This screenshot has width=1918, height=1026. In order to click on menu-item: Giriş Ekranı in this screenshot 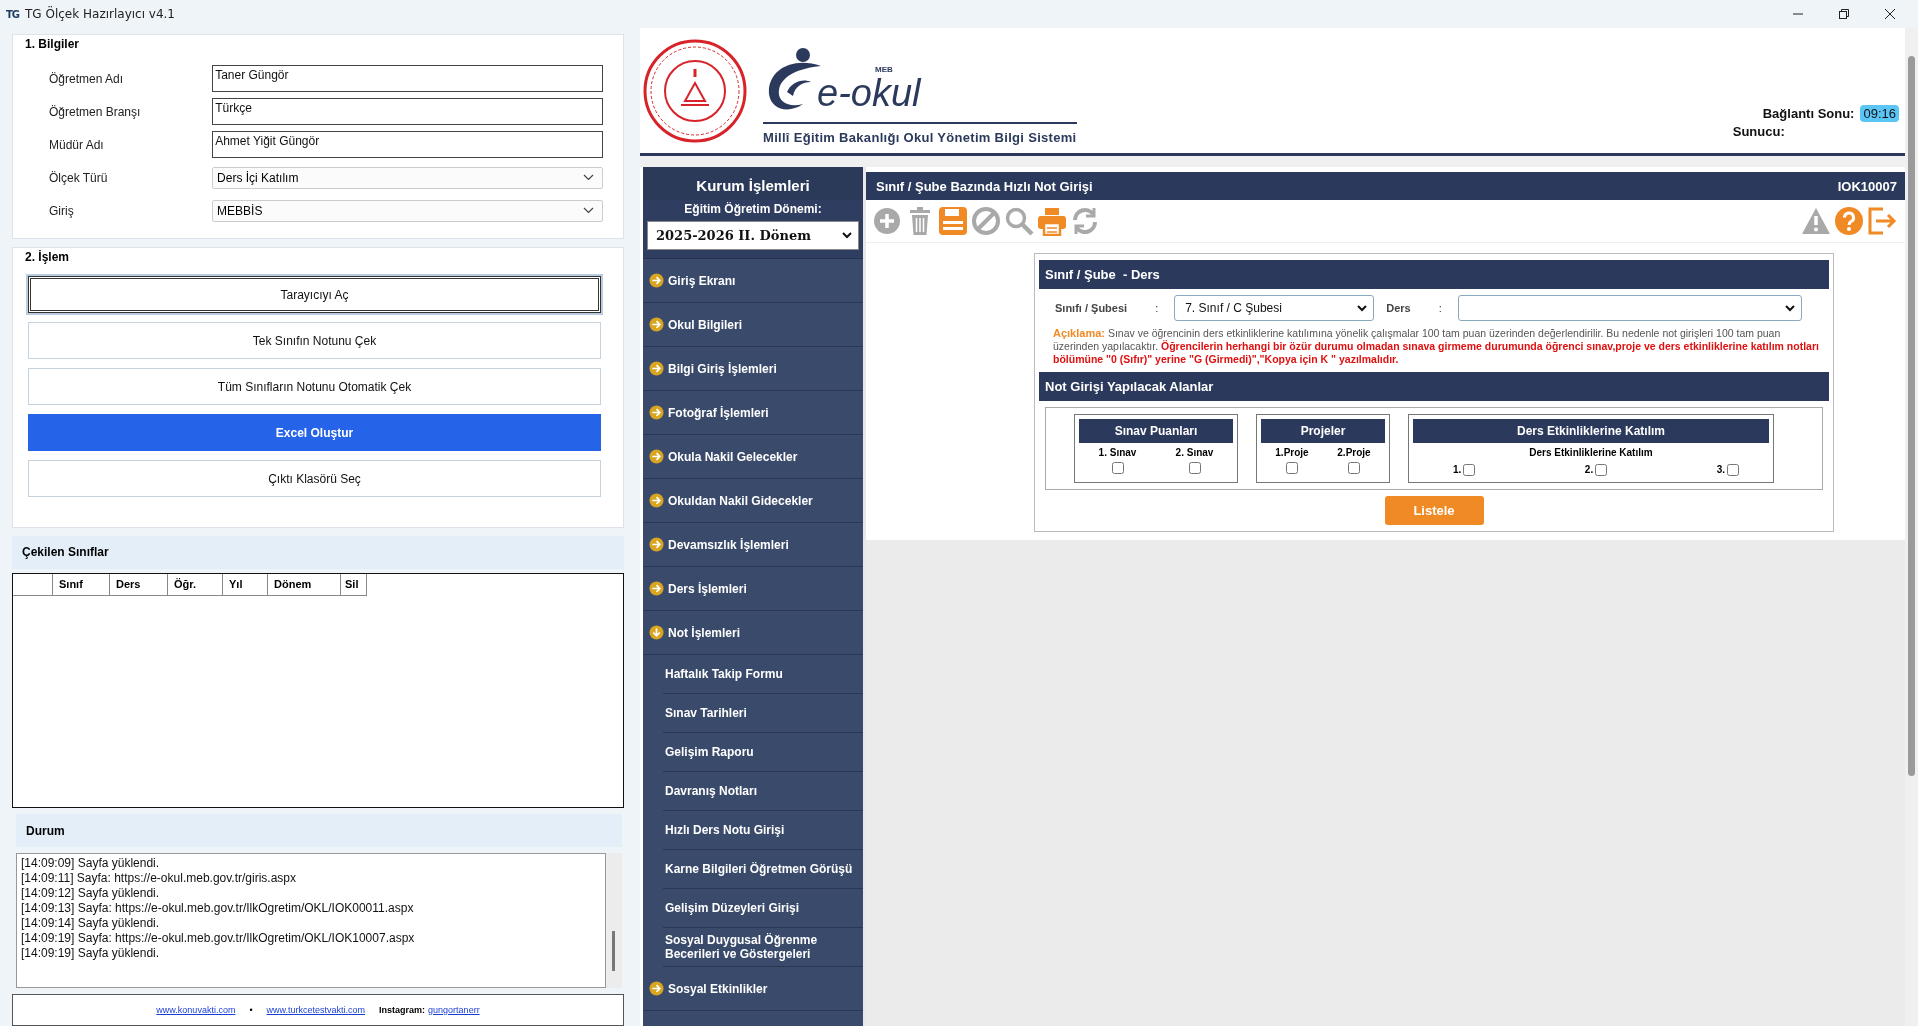, I will do `click(753, 281)`.